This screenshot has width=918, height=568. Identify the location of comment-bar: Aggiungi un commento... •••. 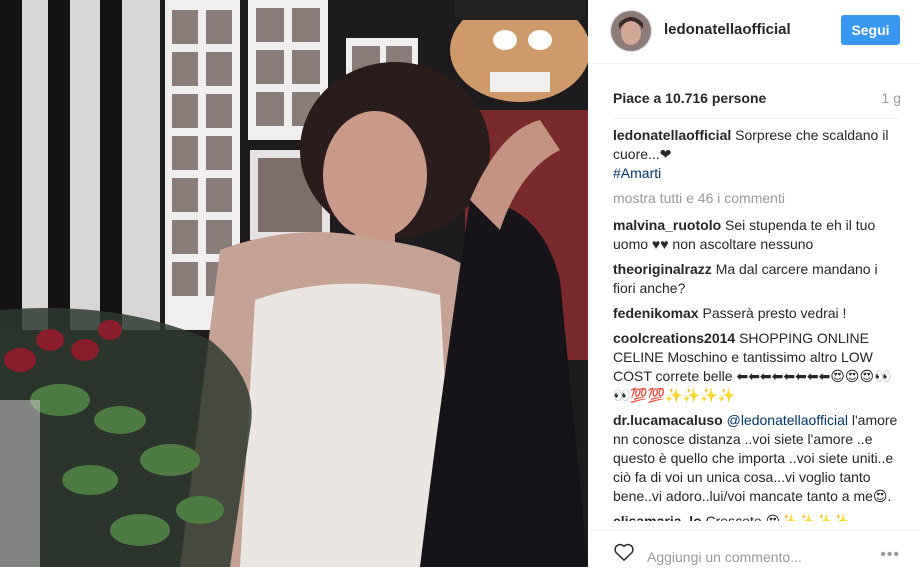
(753, 549).